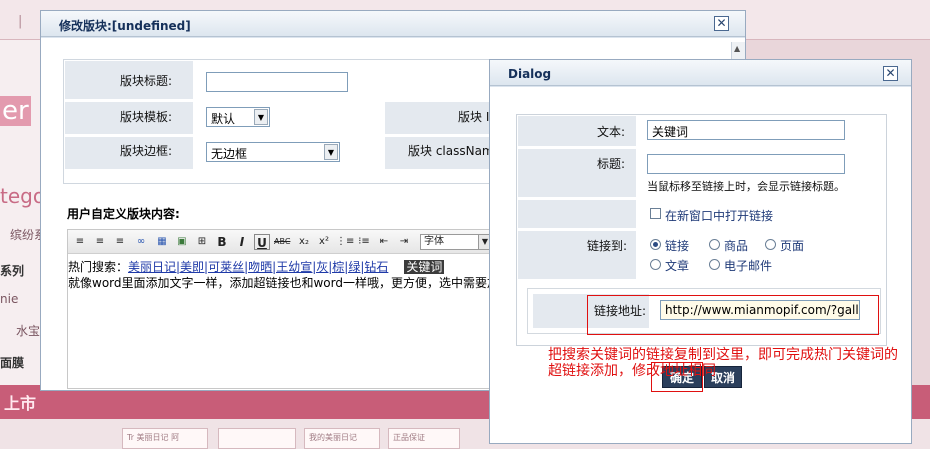  Describe the element at coordinates (182, 242) in the screenshot. I see `image-icon: ▣` at that location.